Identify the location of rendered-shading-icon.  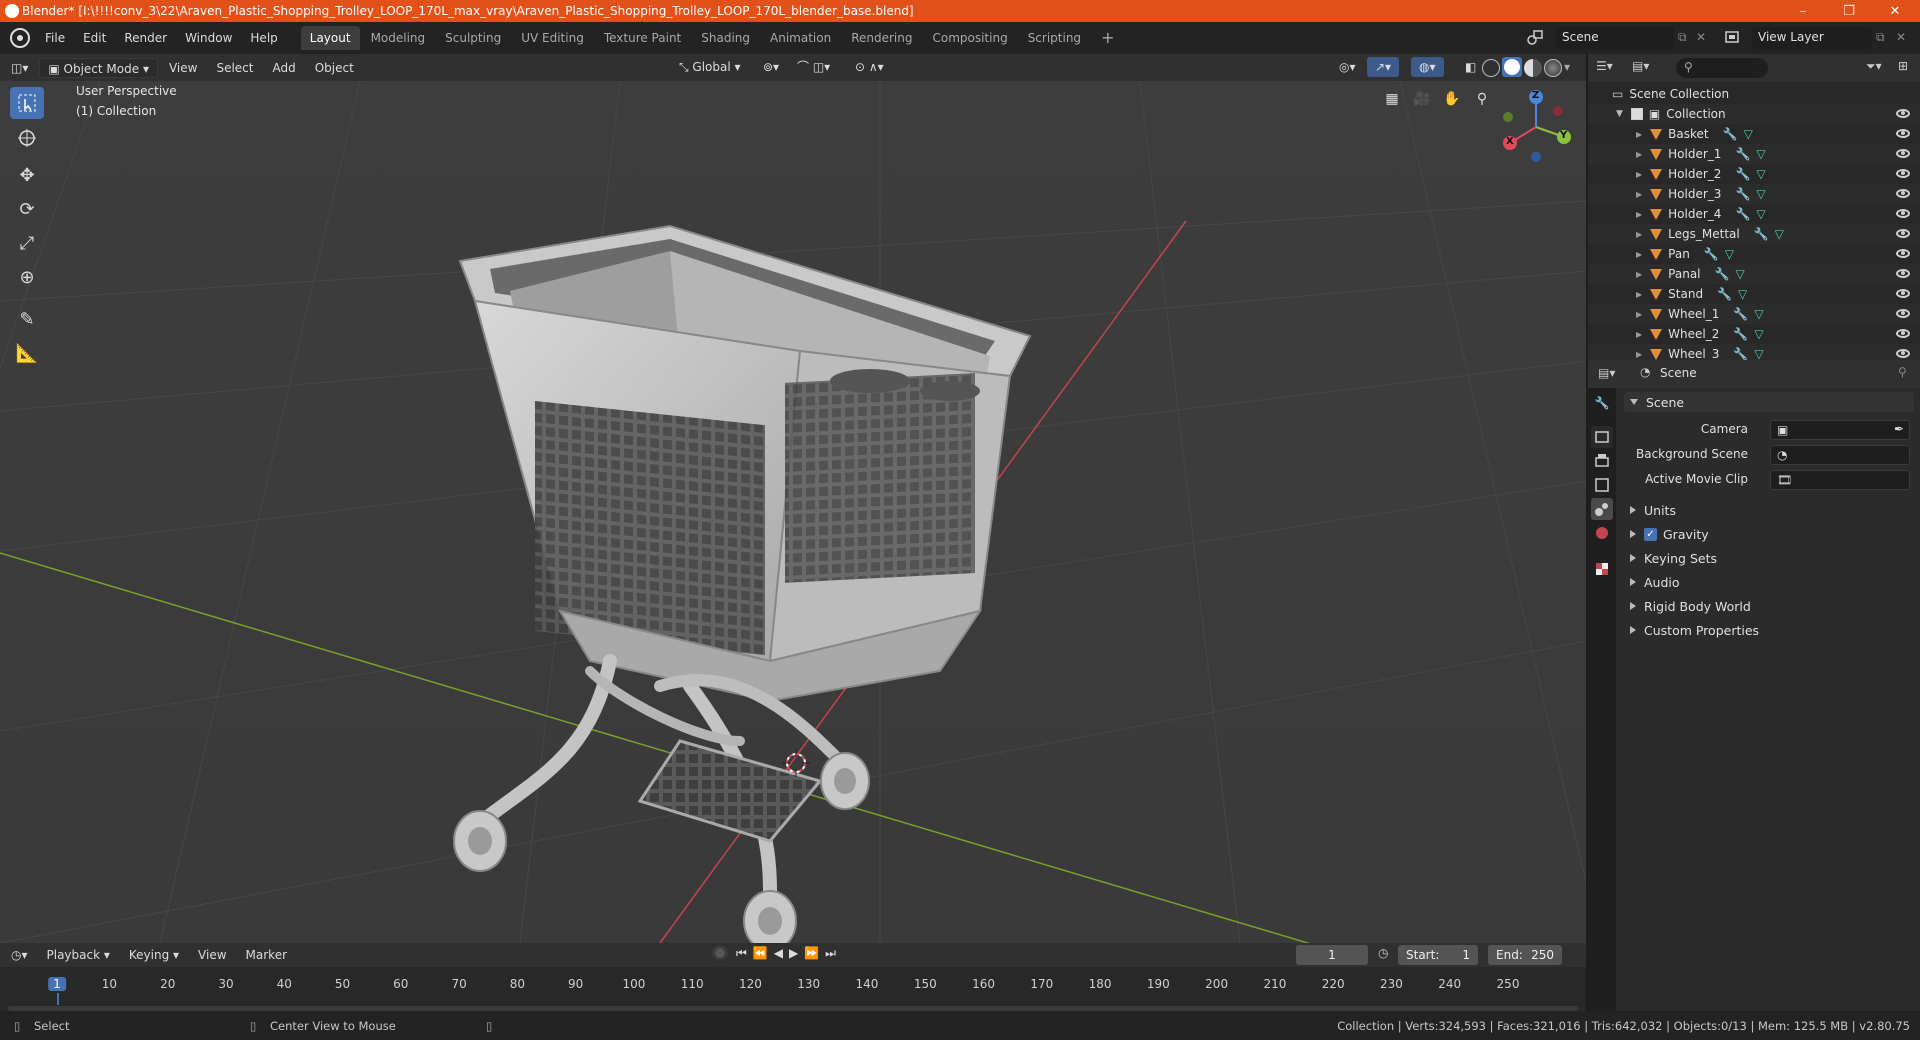
(1553, 68).